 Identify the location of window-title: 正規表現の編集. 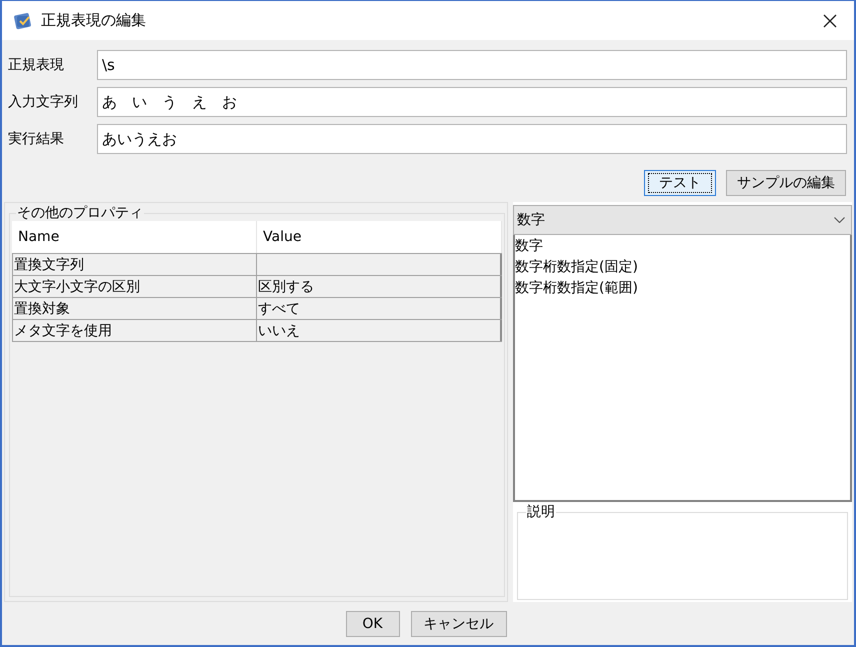
(93, 21).